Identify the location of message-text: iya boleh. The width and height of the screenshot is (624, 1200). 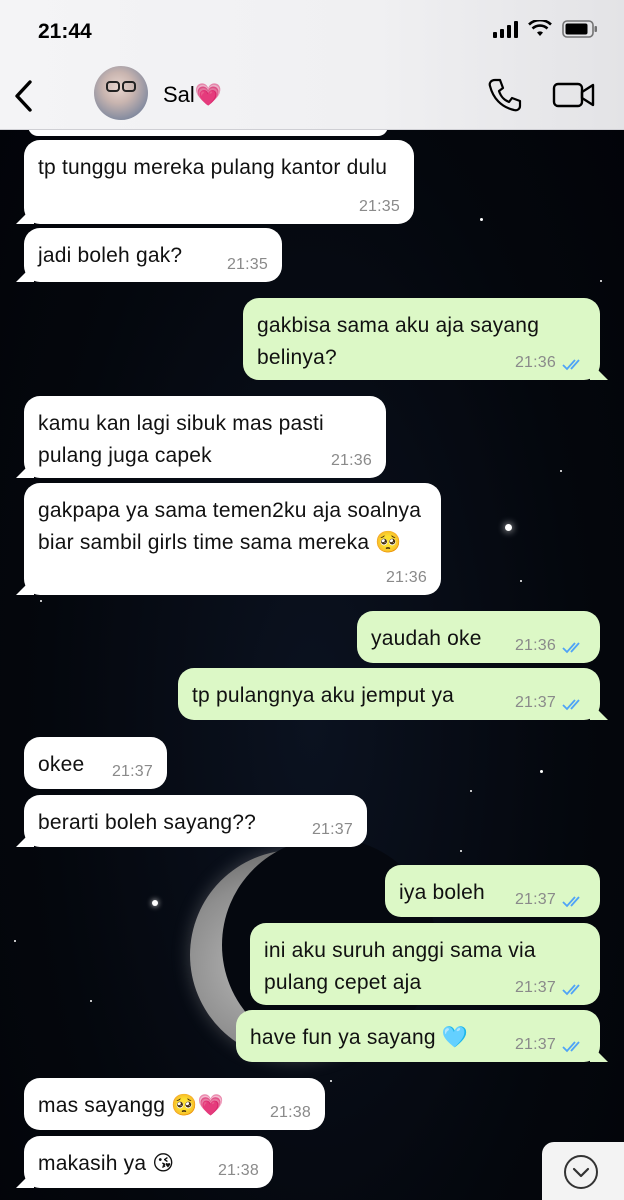
(442, 892).